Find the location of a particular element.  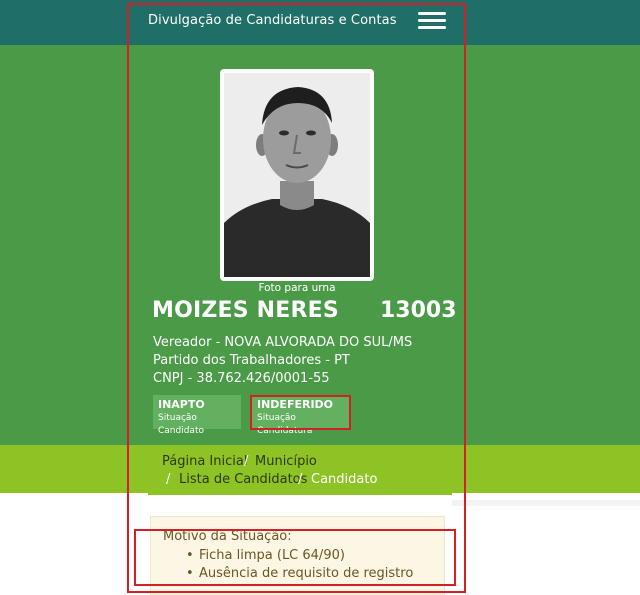

hamburger-menu-icon is located at coordinates (432, 21).